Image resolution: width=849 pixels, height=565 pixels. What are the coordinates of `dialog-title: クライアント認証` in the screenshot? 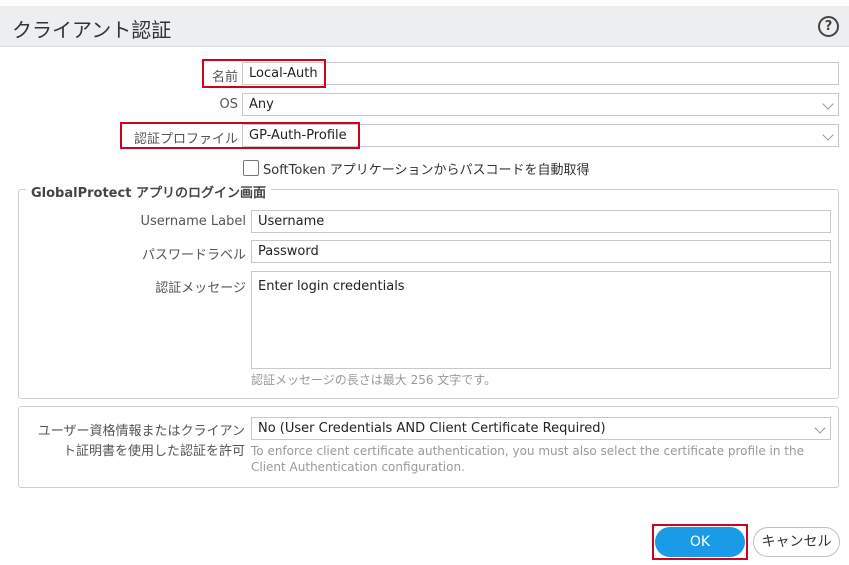 It's located at (92, 30).